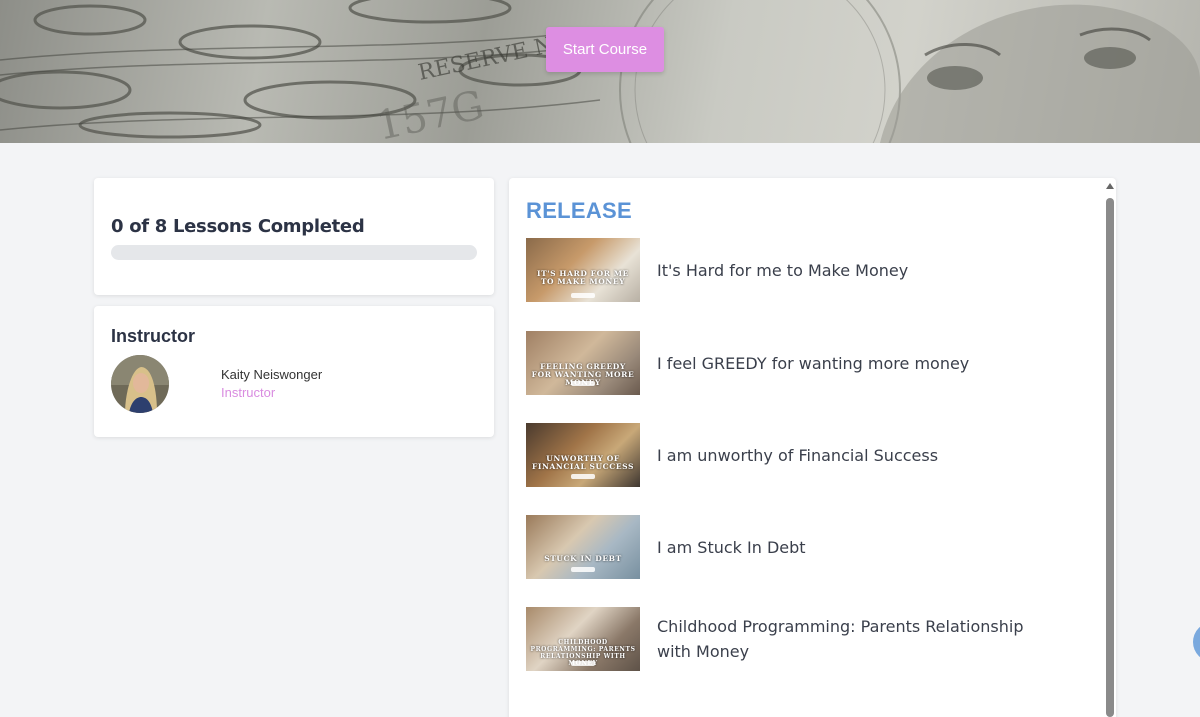 The image size is (1200, 717). Describe the element at coordinates (294, 252) in the screenshot. I see `progress-bar` at that location.